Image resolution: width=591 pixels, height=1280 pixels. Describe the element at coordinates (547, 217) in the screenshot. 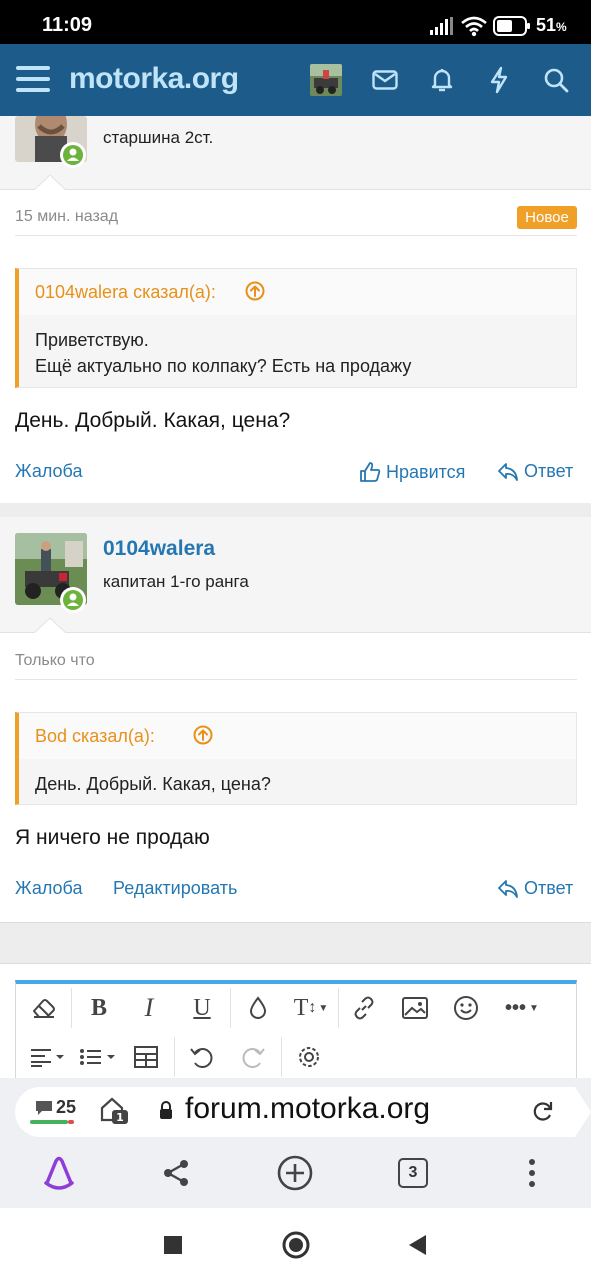

I see `new-badge: Новое` at that location.